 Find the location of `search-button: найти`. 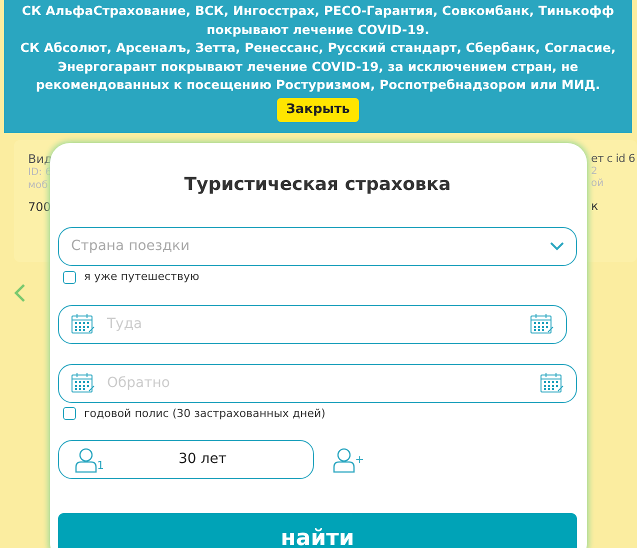

search-button: найти is located at coordinates (317, 530).